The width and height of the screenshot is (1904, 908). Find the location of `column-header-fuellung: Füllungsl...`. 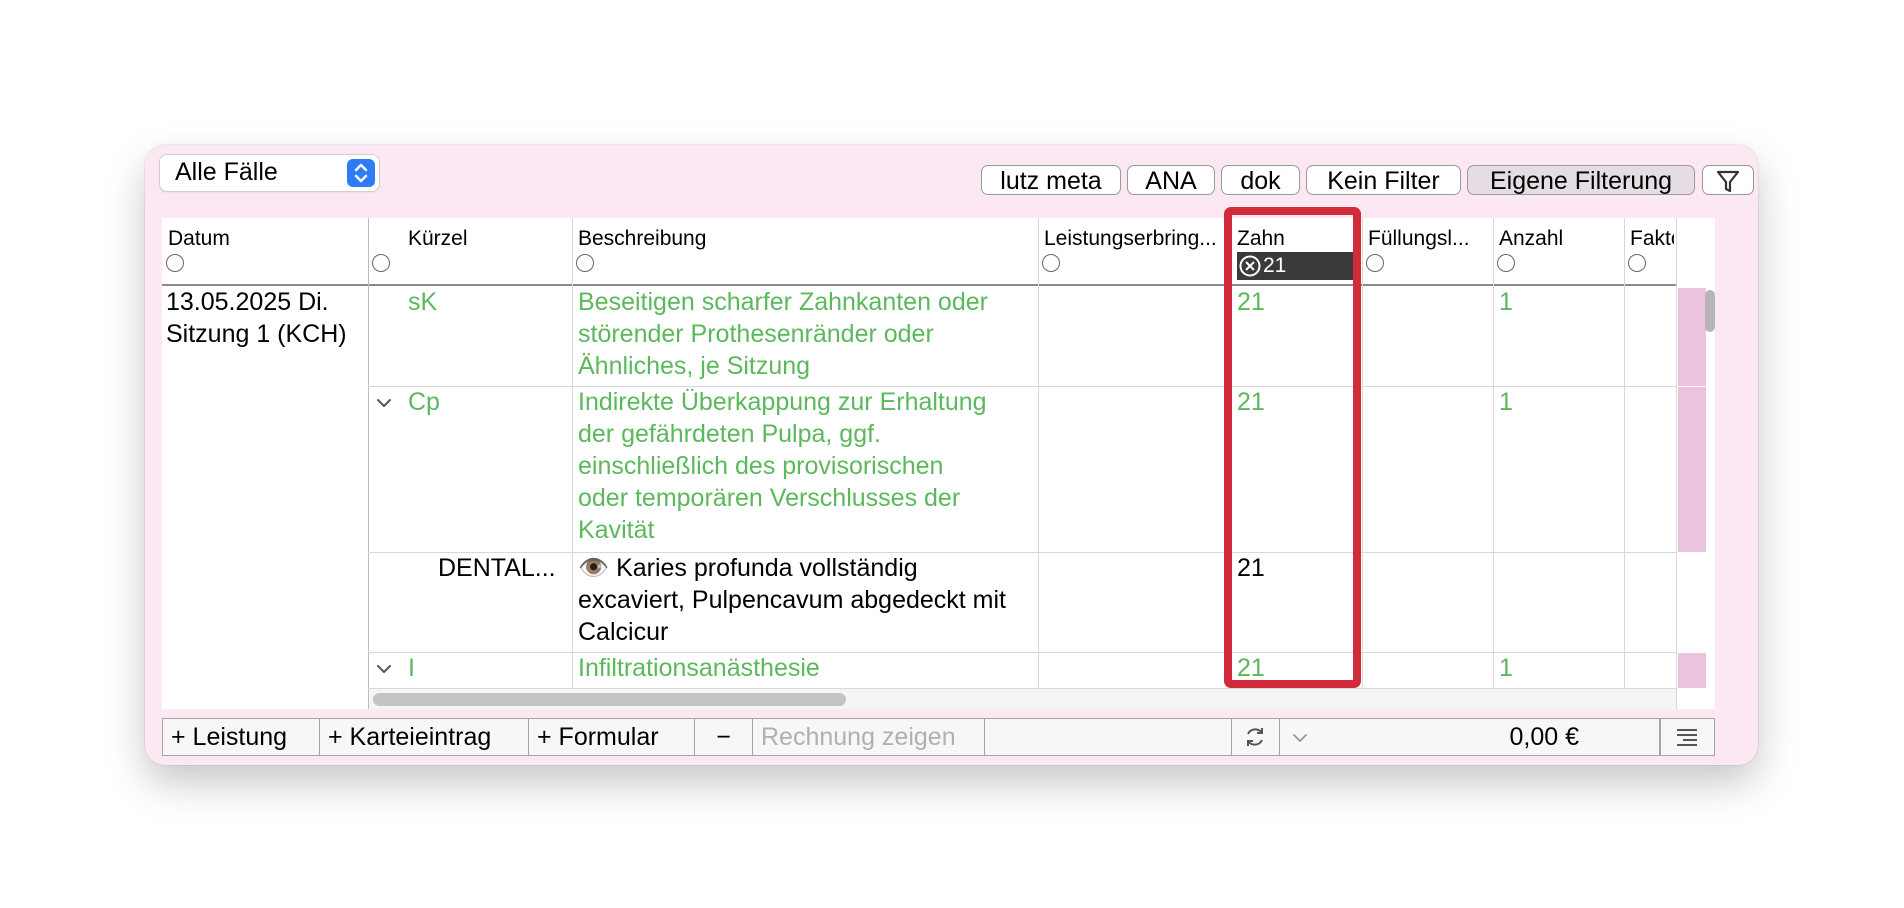

column-header-fuellung: Füllungsl... is located at coordinates (1427, 252).